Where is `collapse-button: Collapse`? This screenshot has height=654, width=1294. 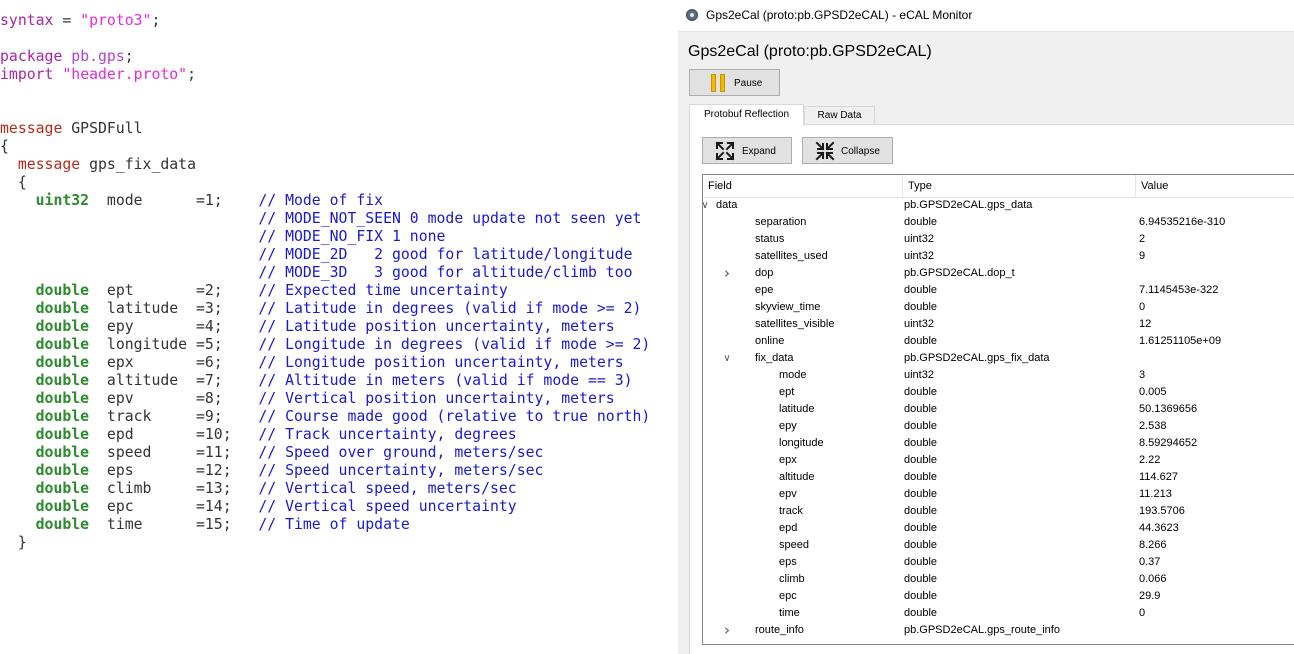
collapse-button: Collapse is located at coordinates (847, 150).